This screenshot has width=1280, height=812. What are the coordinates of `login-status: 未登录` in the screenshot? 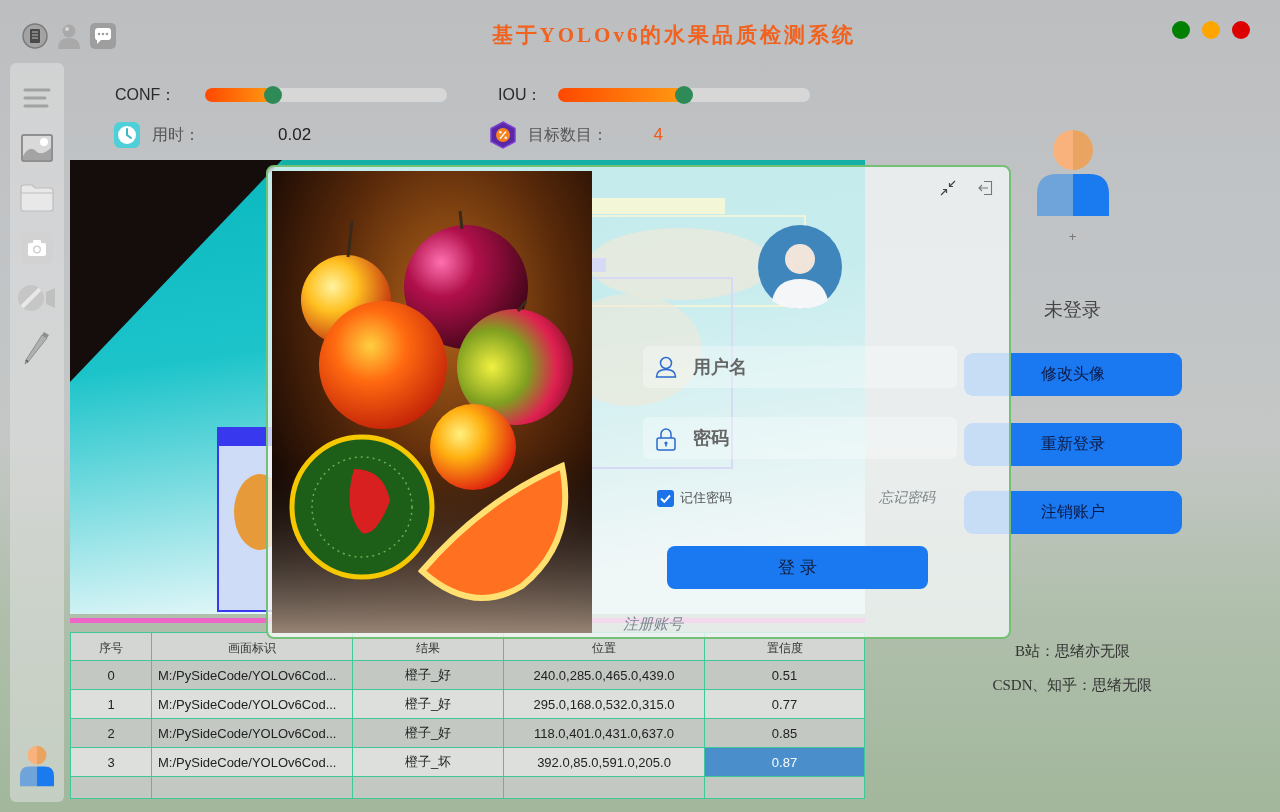 It's located at (1072, 310).